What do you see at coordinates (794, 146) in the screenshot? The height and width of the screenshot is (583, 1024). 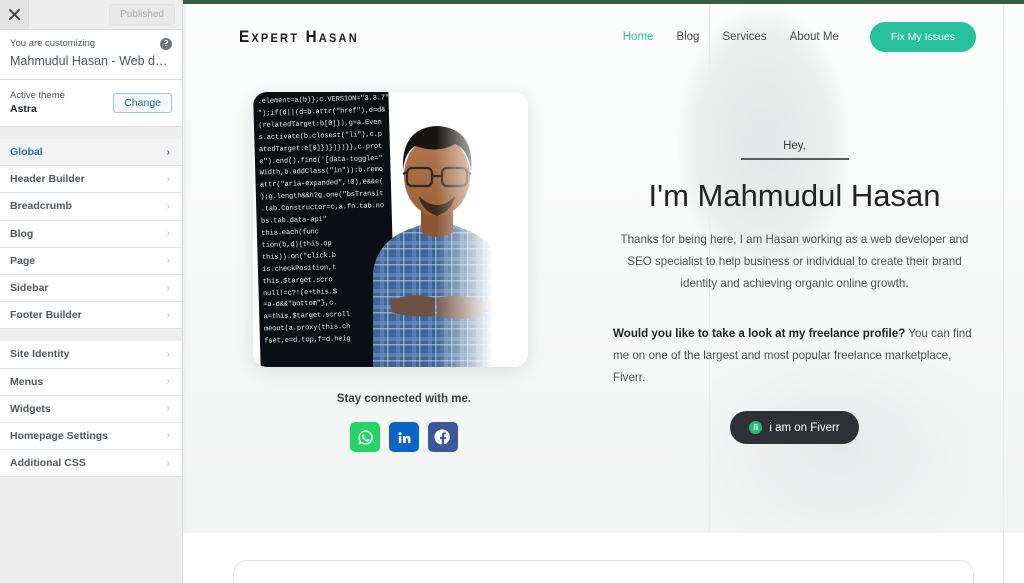 I see `hero-eyebrow: Hey,` at bounding box center [794, 146].